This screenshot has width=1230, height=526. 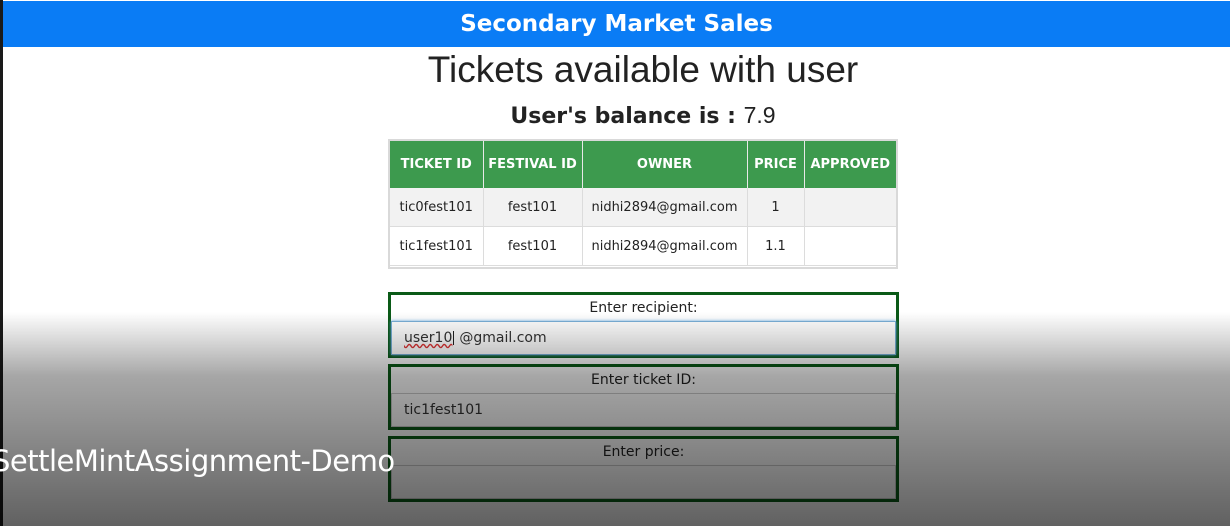 I want to click on ticket-id-value: tic1fest101, so click(x=444, y=410).